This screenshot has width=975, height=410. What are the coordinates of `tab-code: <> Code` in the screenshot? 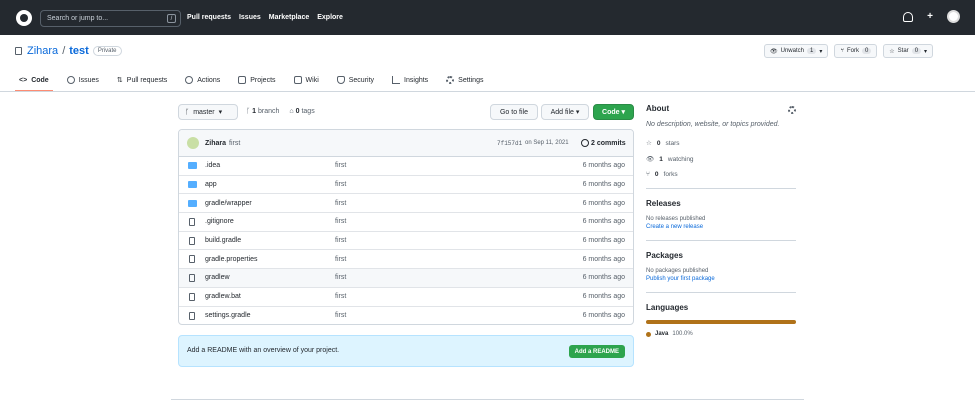 It's located at (34, 80).